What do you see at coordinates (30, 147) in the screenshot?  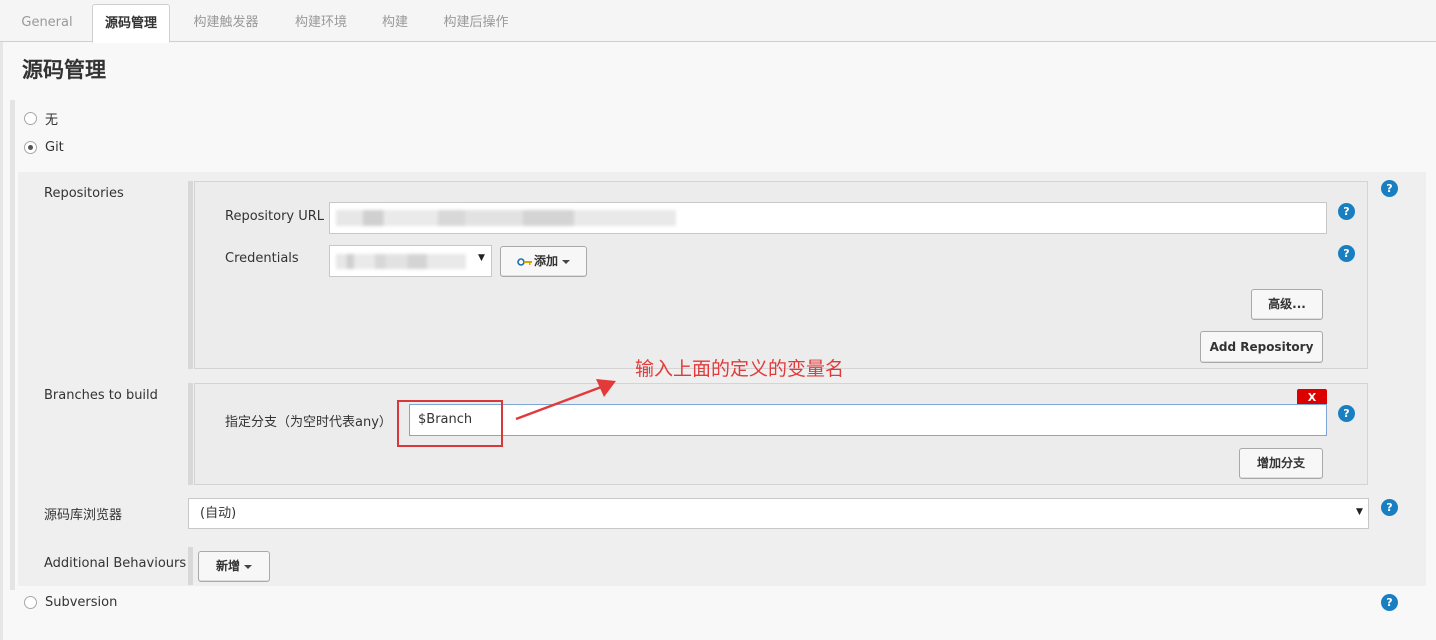 I see `radio-git` at bounding box center [30, 147].